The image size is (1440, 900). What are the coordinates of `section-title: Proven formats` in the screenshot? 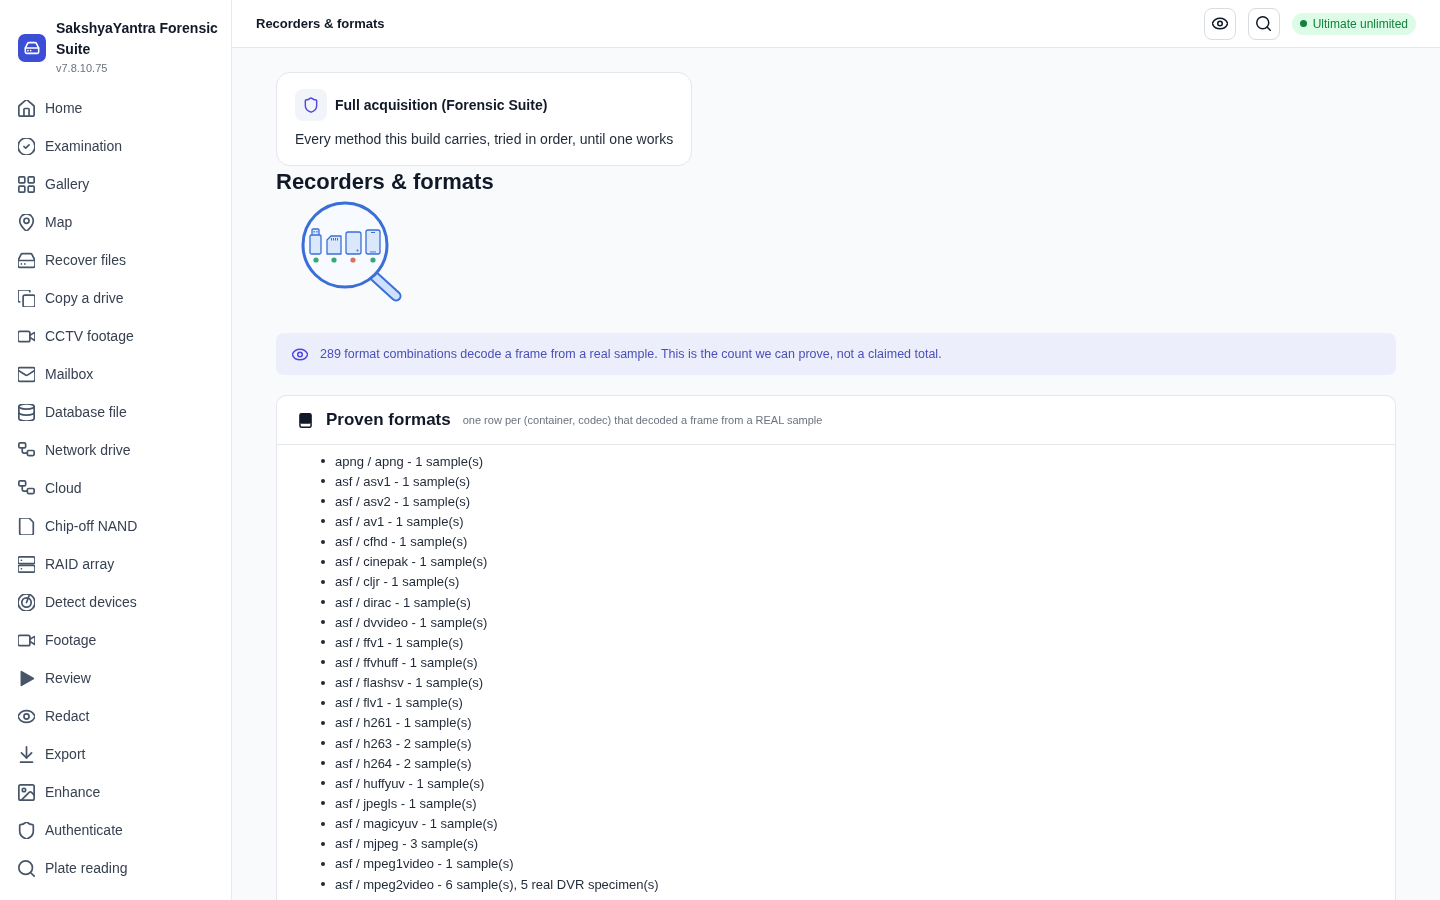 It's located at (388, 420).